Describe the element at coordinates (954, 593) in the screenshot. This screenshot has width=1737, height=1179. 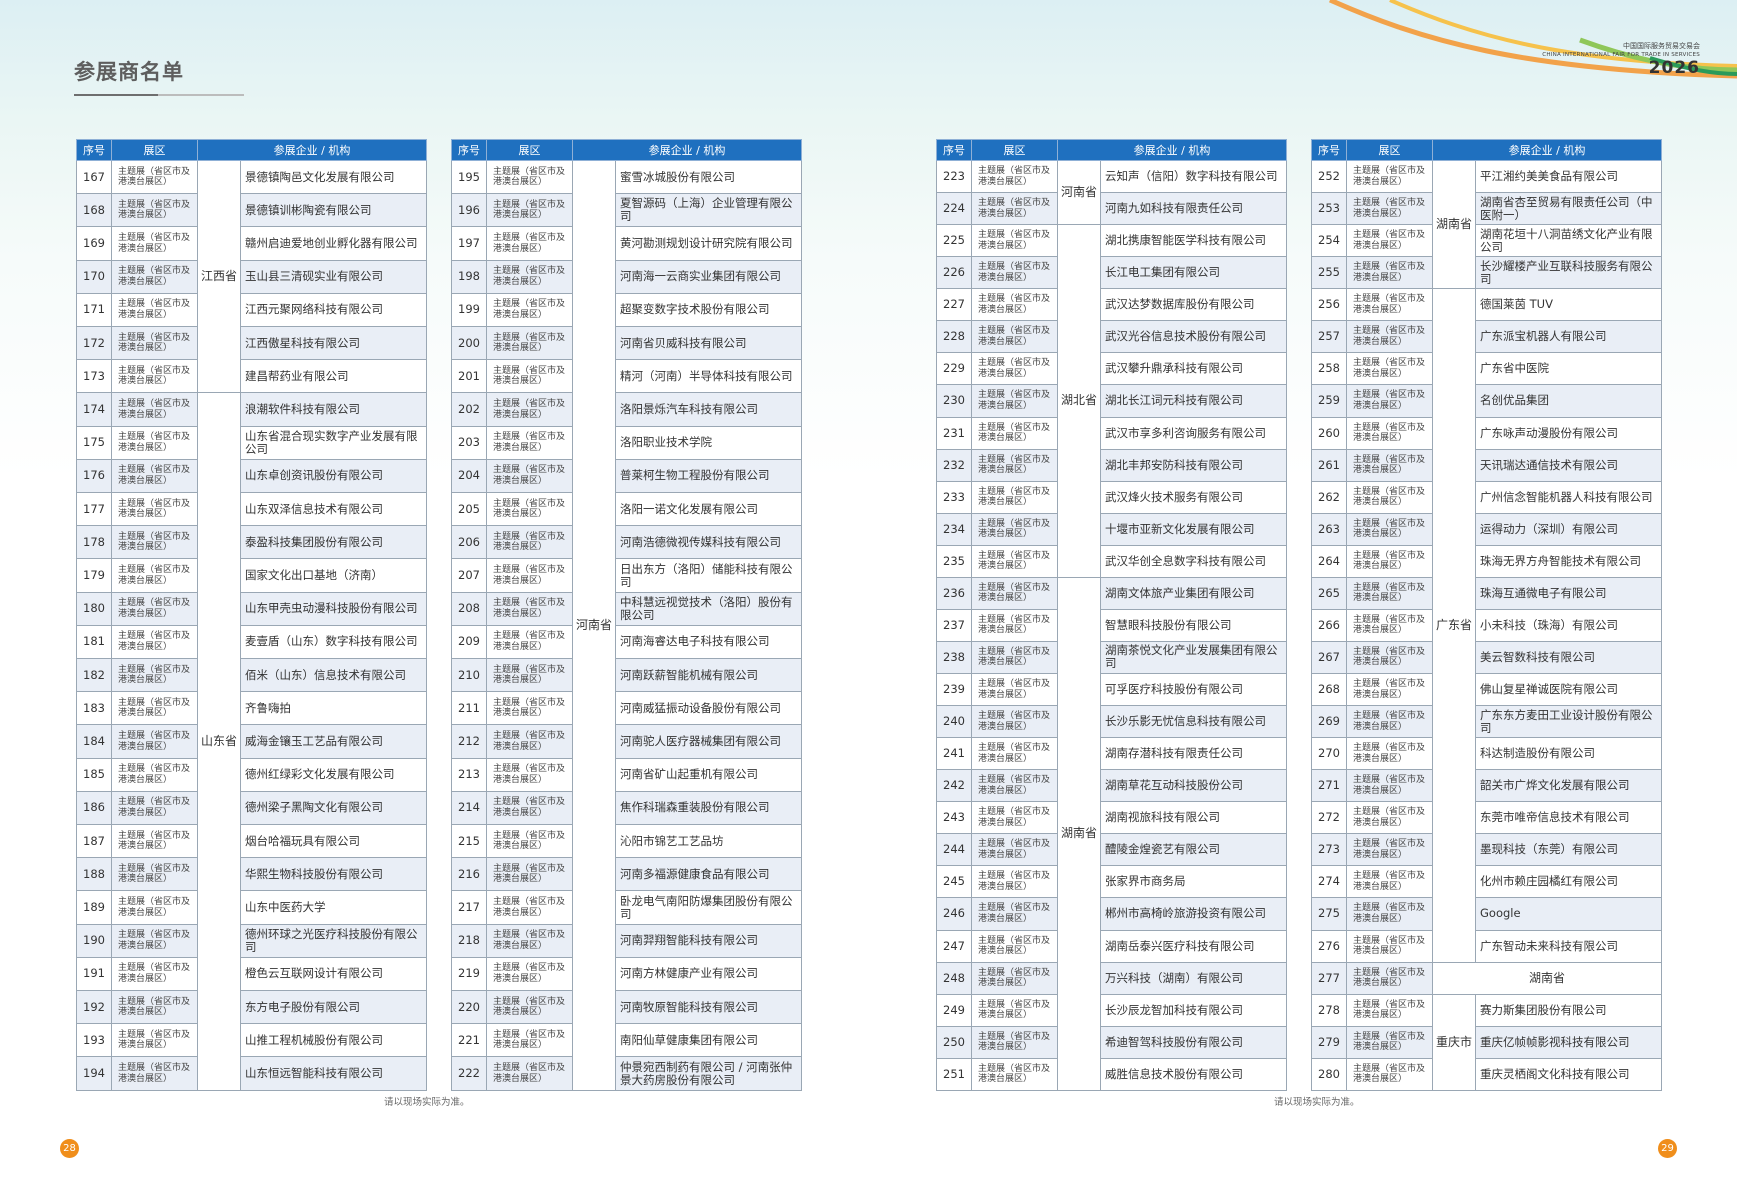
I see `row-number: 236` at that location.